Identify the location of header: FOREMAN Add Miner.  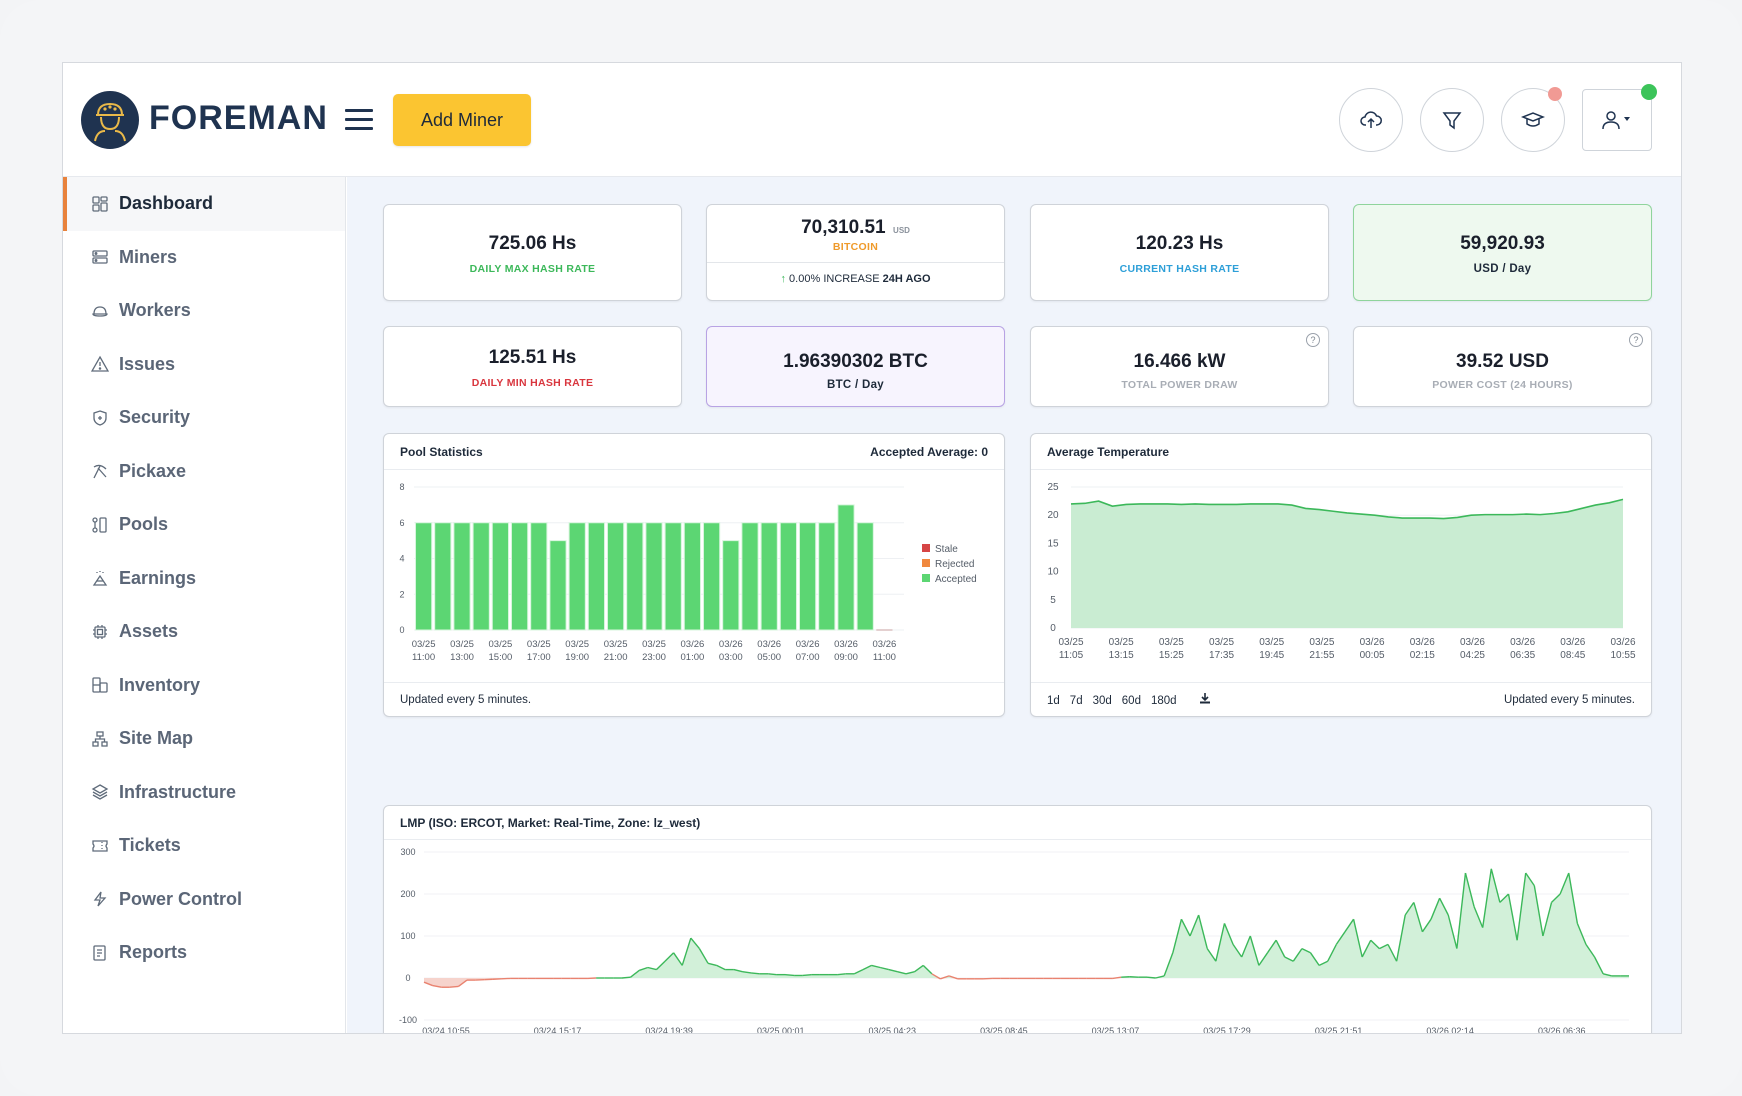
(872, 120).